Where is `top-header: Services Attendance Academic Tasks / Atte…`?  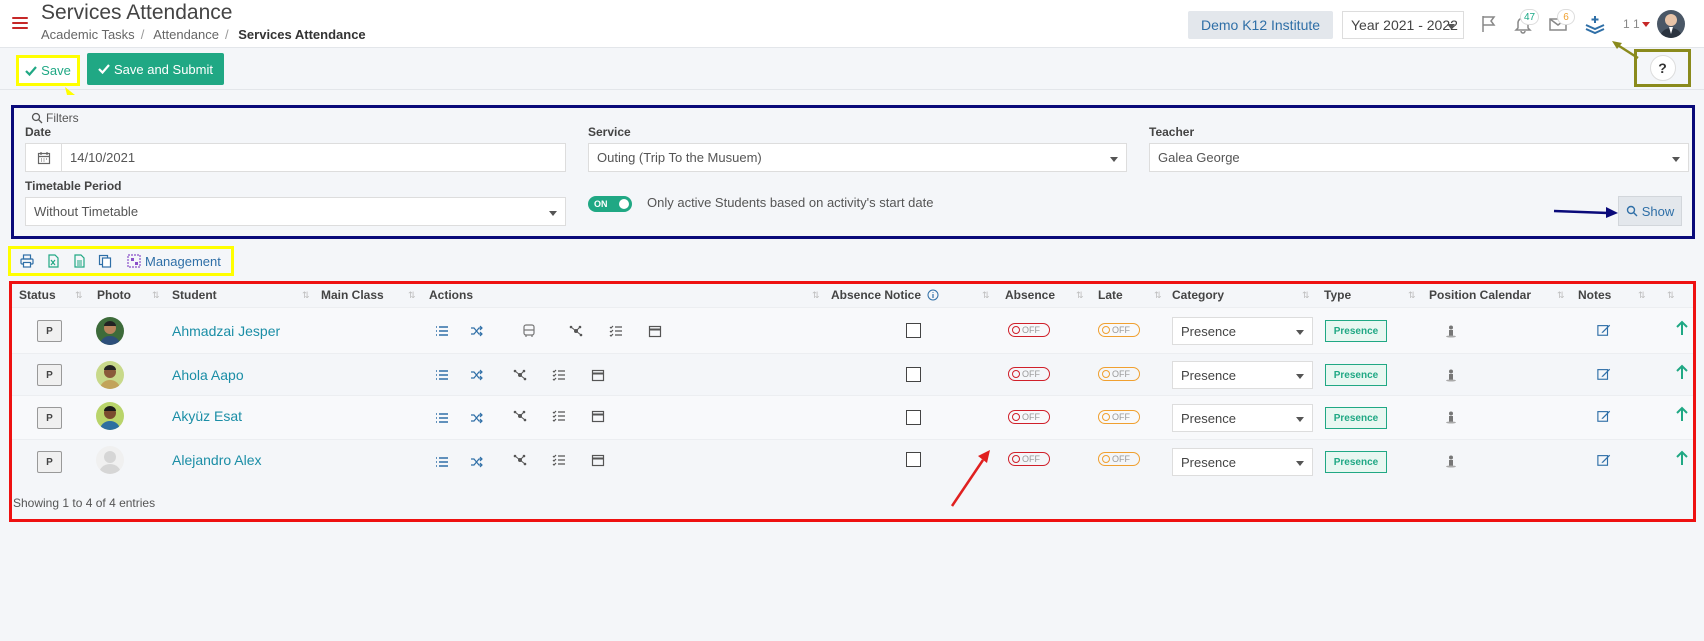
top-header: Services Attendance Academic Tasks / Atte… is located at coordinates (852, 24).